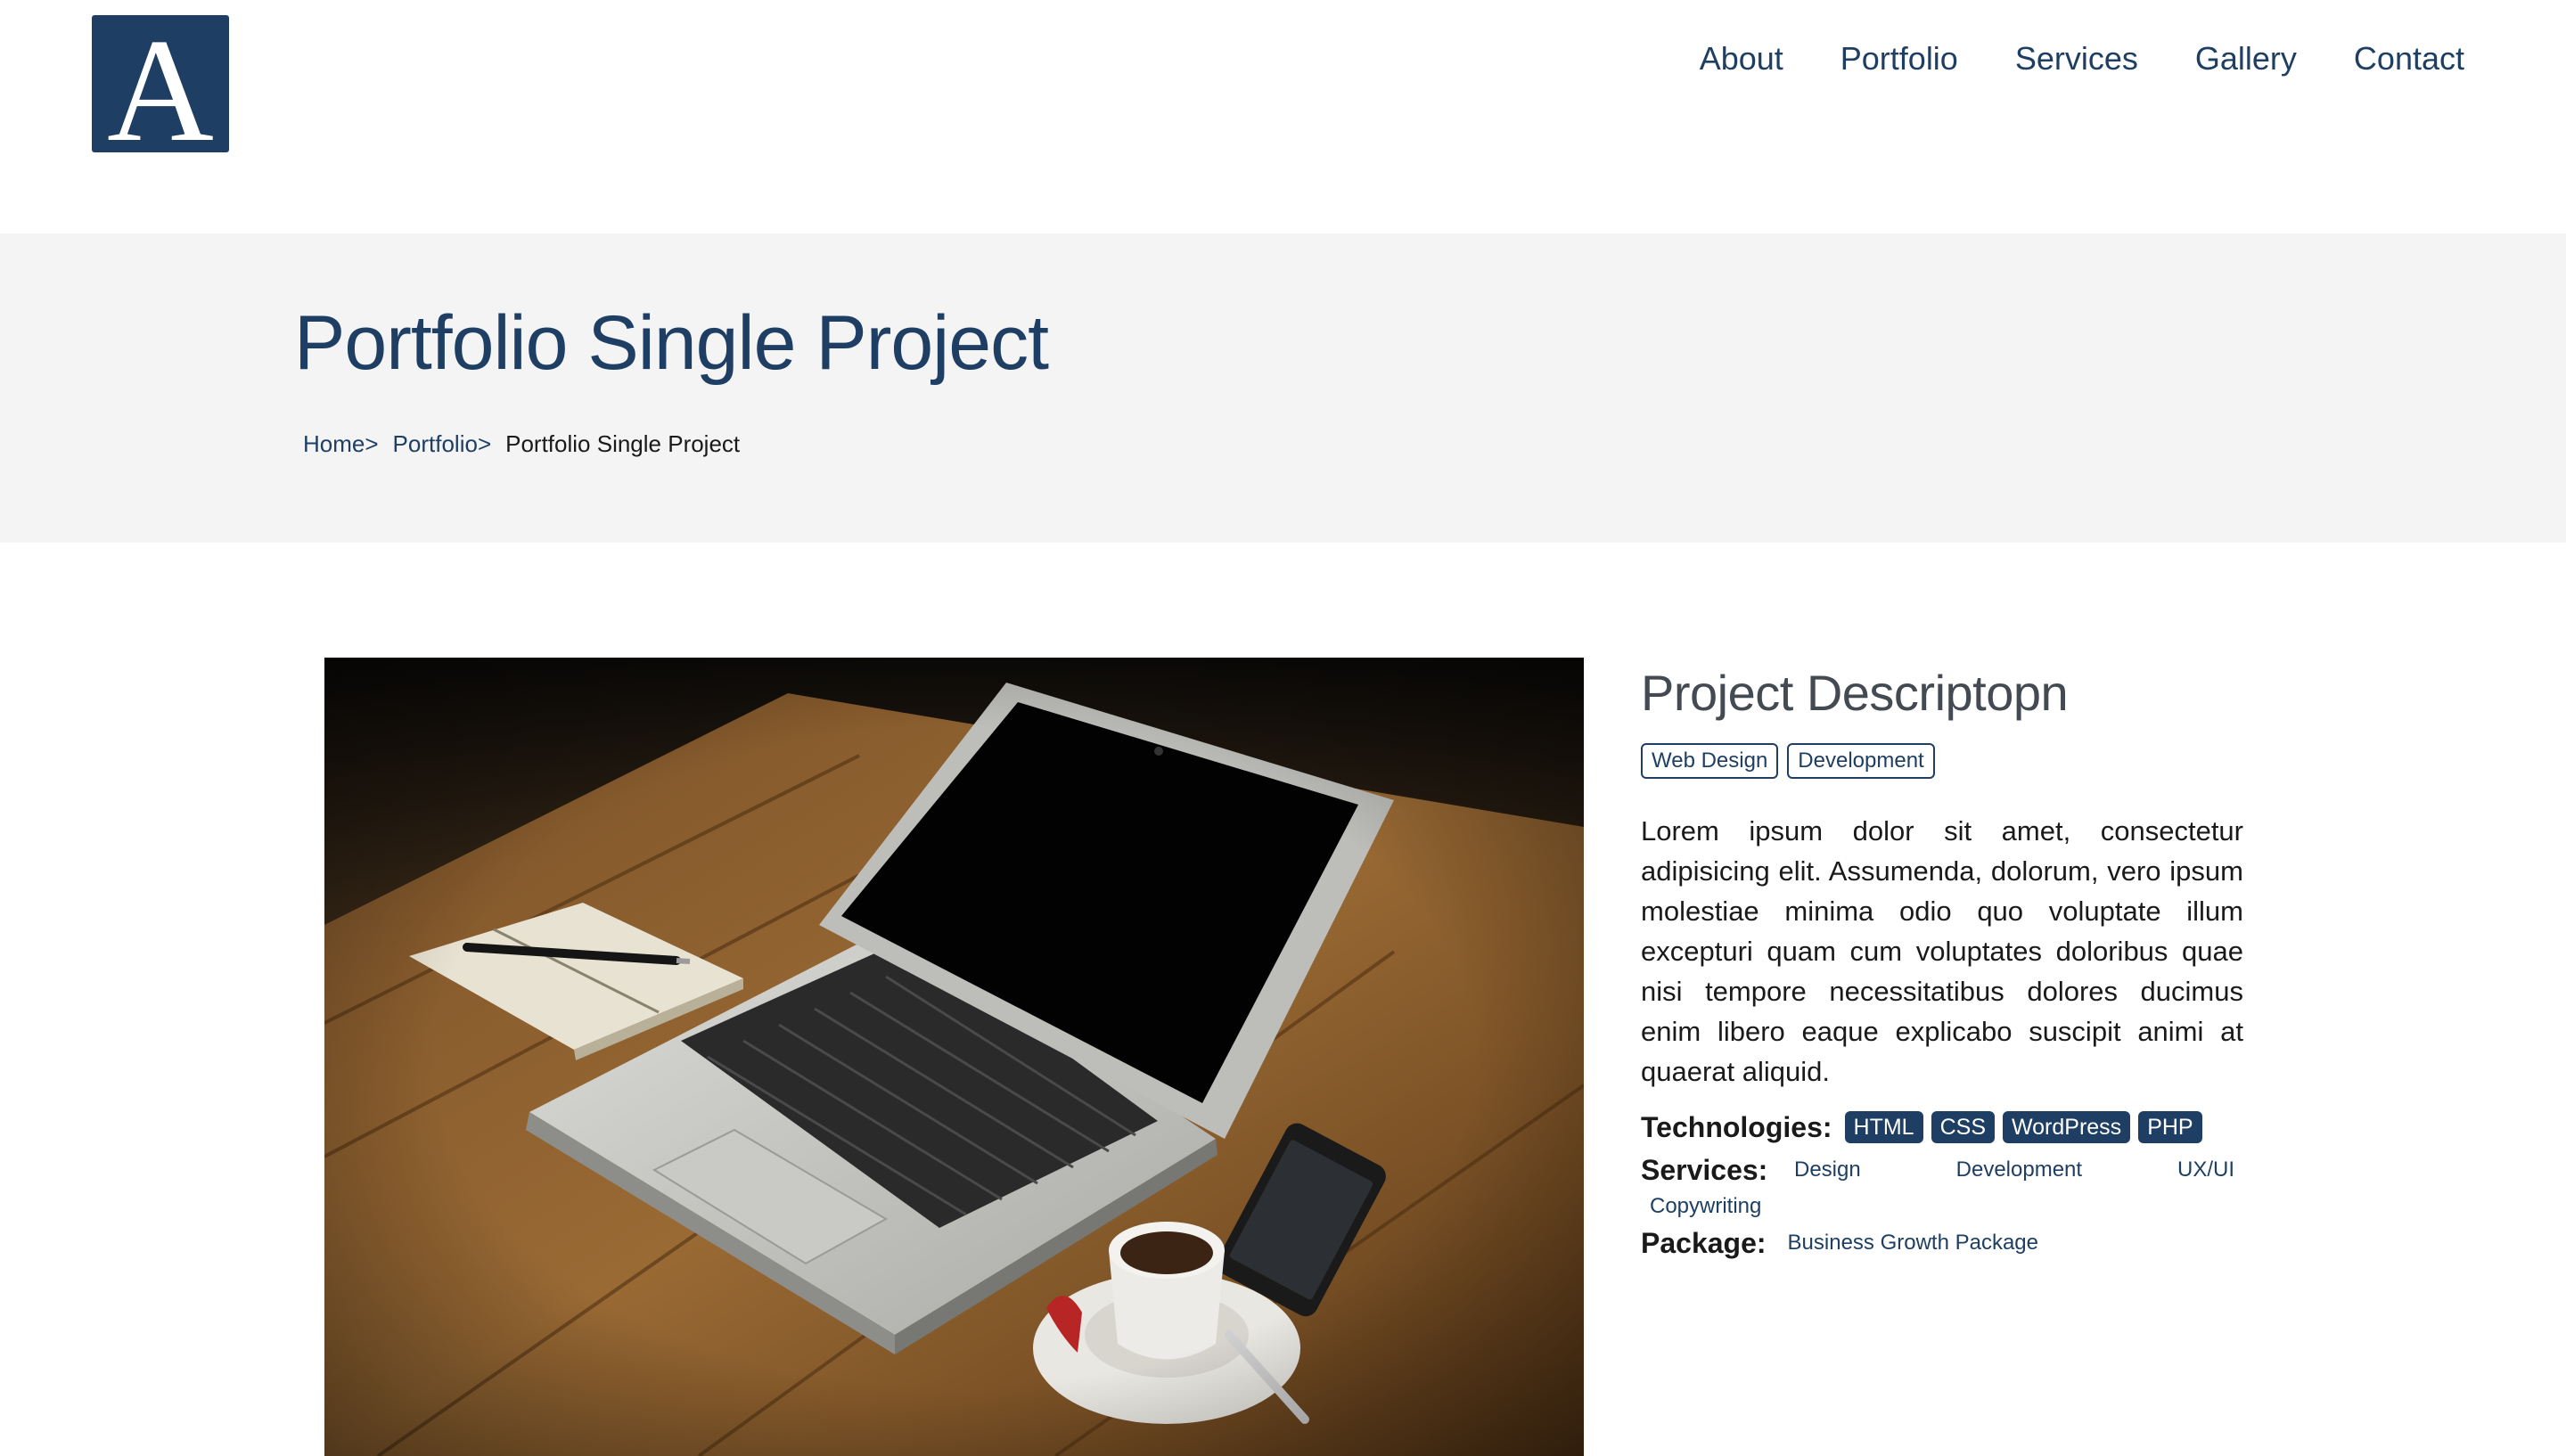  Describe the element at coordinates (671, 343) in the screenshot. I see `page-title: Portfolio Single Project` at that location.